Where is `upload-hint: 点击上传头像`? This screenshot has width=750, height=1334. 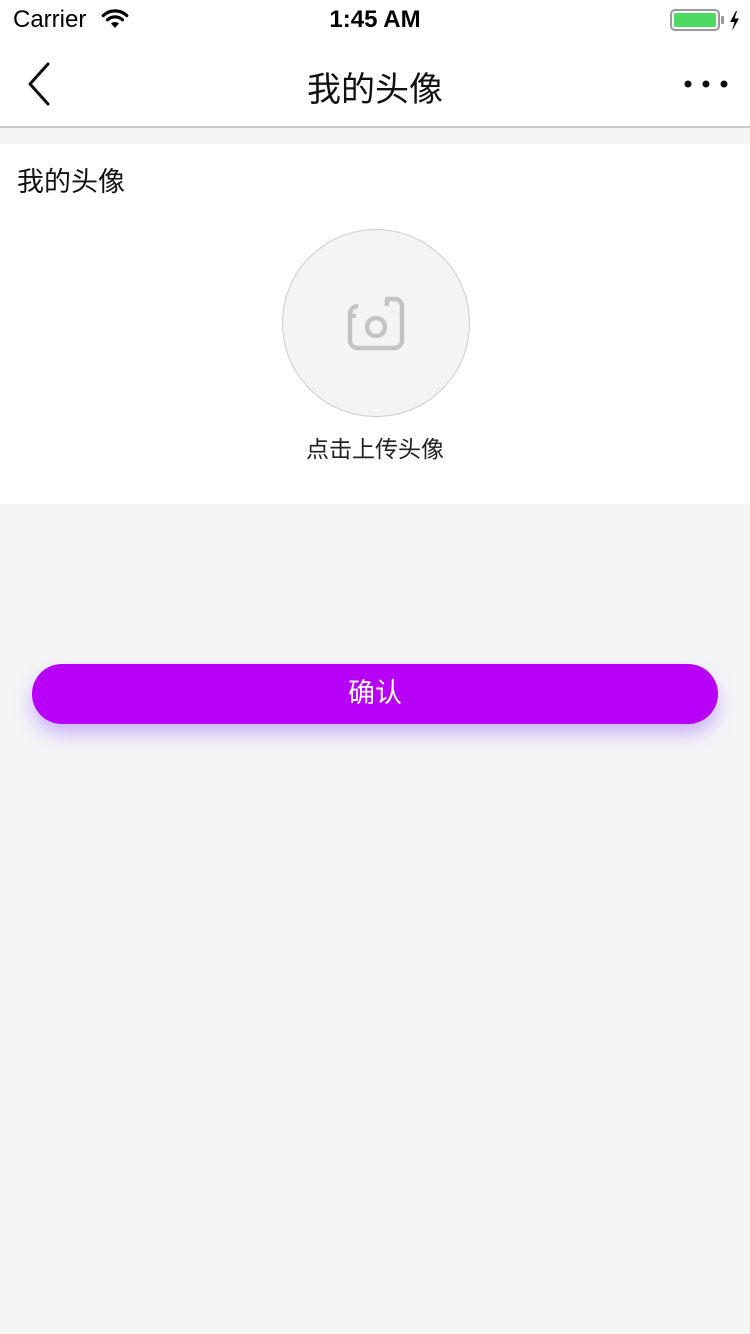
upload-hint: 点击上传头像 is located at coordinates (375, 450).